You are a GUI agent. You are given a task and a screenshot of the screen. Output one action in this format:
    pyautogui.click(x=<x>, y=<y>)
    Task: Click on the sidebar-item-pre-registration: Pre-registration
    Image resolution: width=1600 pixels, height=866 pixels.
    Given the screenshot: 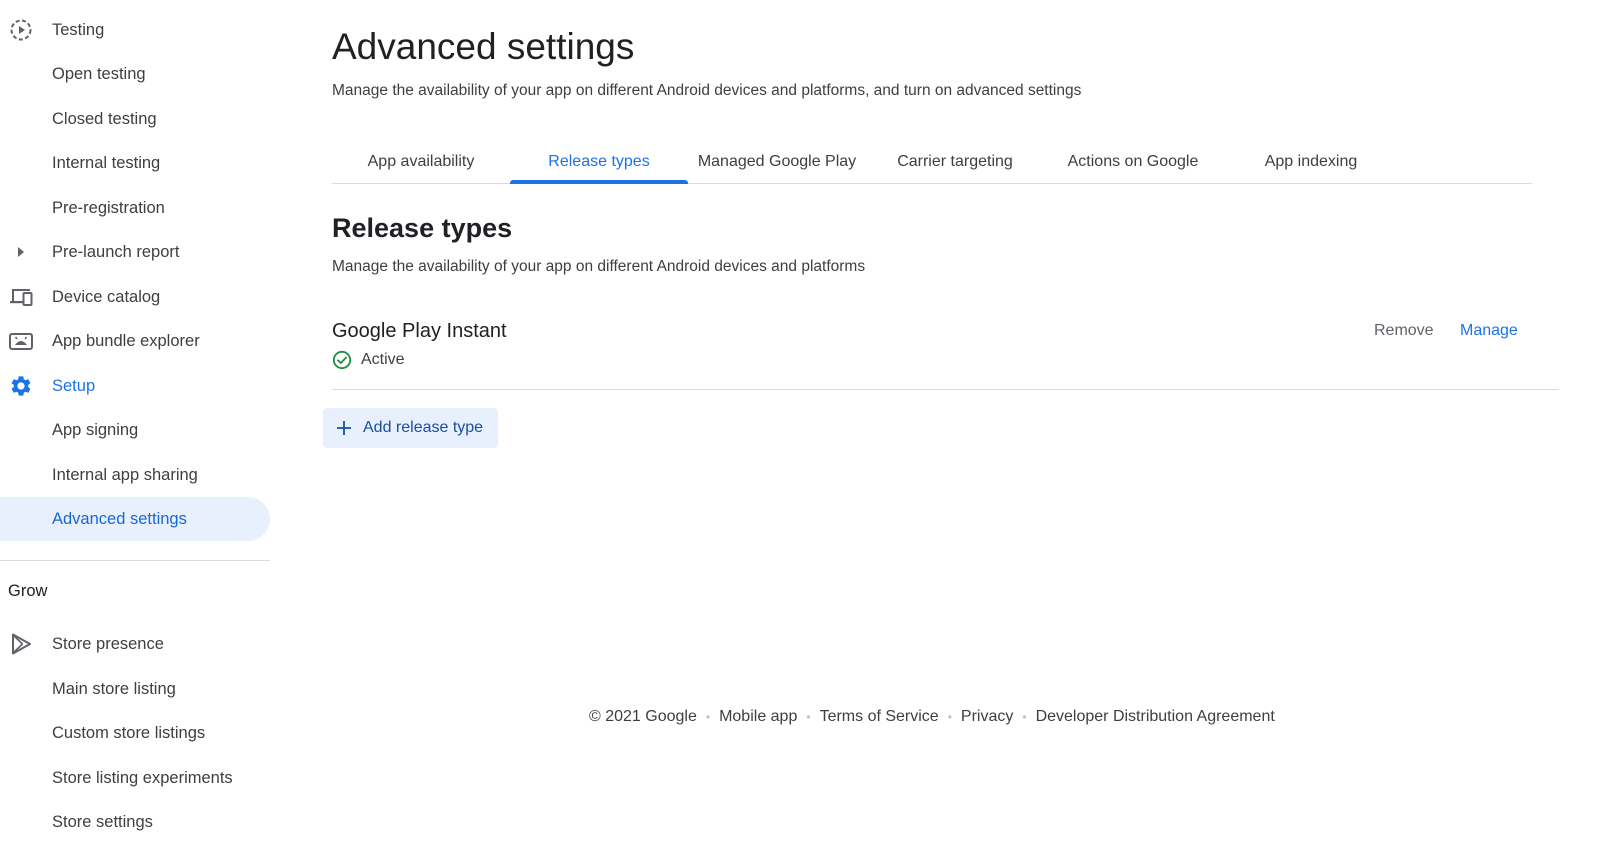 What is the action you would take?
    pyautogui.click(x=135, y=208)
    